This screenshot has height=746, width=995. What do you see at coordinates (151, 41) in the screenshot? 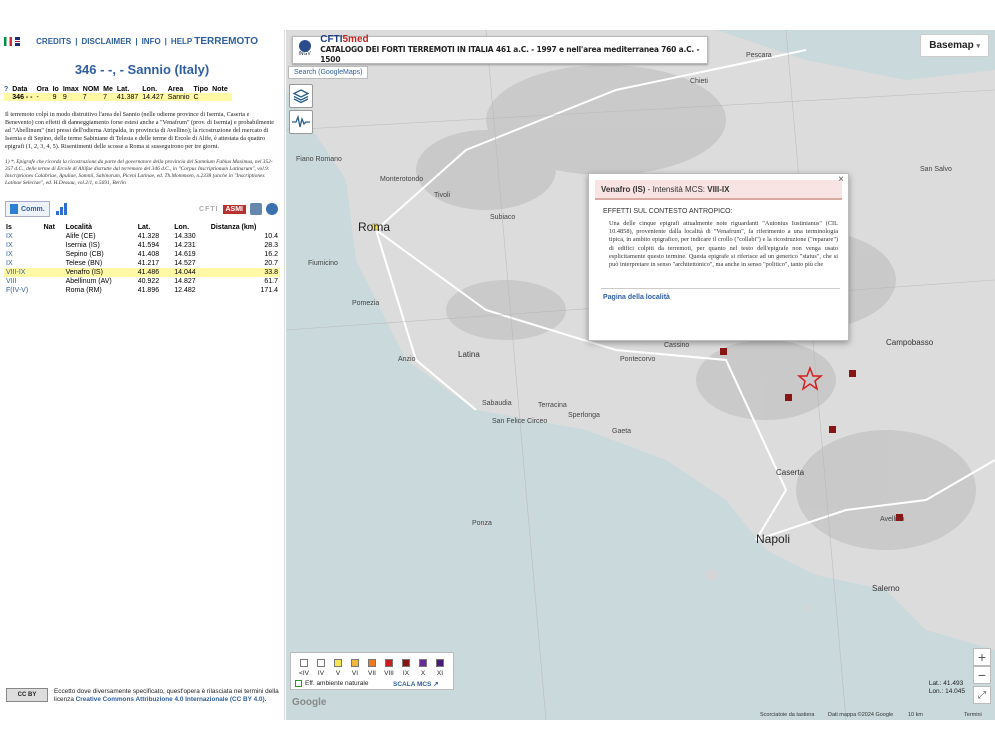
I see `info-link: INFO` at bounding box center [151, 41].